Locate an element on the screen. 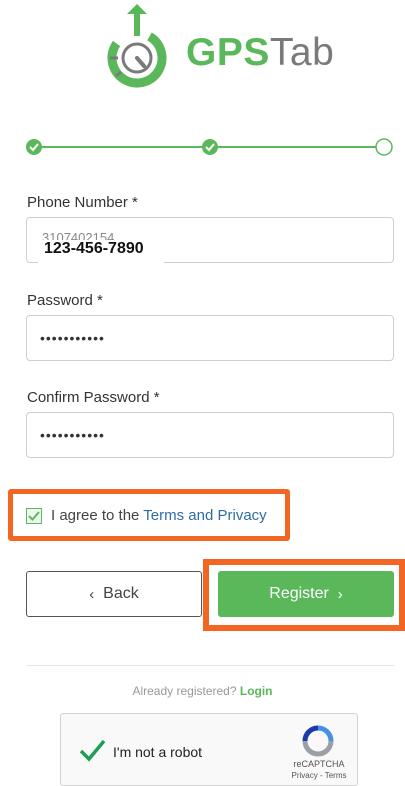 This screenshot has width=405, height=786. register-button: Register › is located at coordinates (306, 594).